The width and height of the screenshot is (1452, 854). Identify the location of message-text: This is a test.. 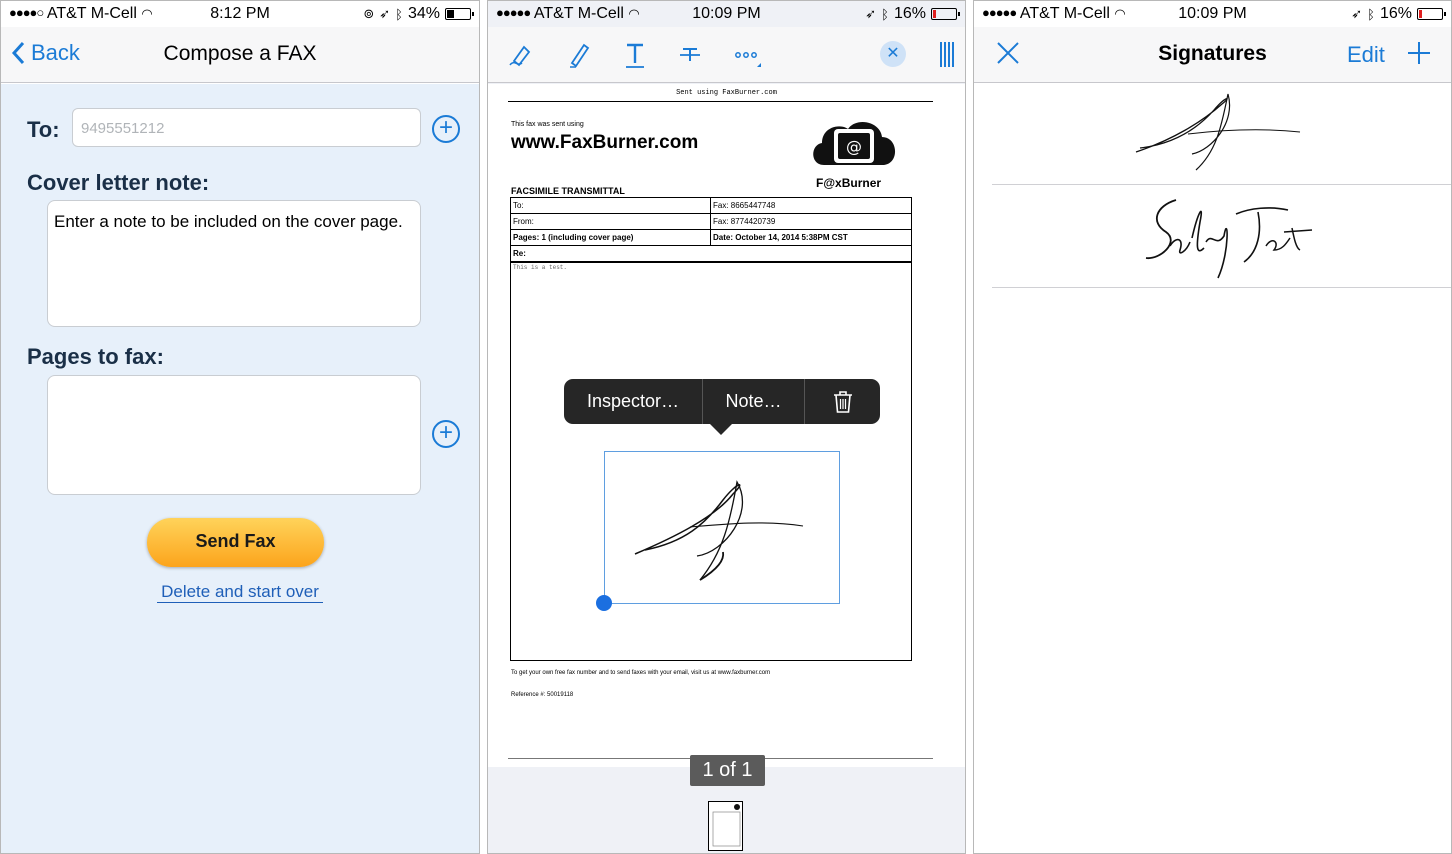
(540, 267).